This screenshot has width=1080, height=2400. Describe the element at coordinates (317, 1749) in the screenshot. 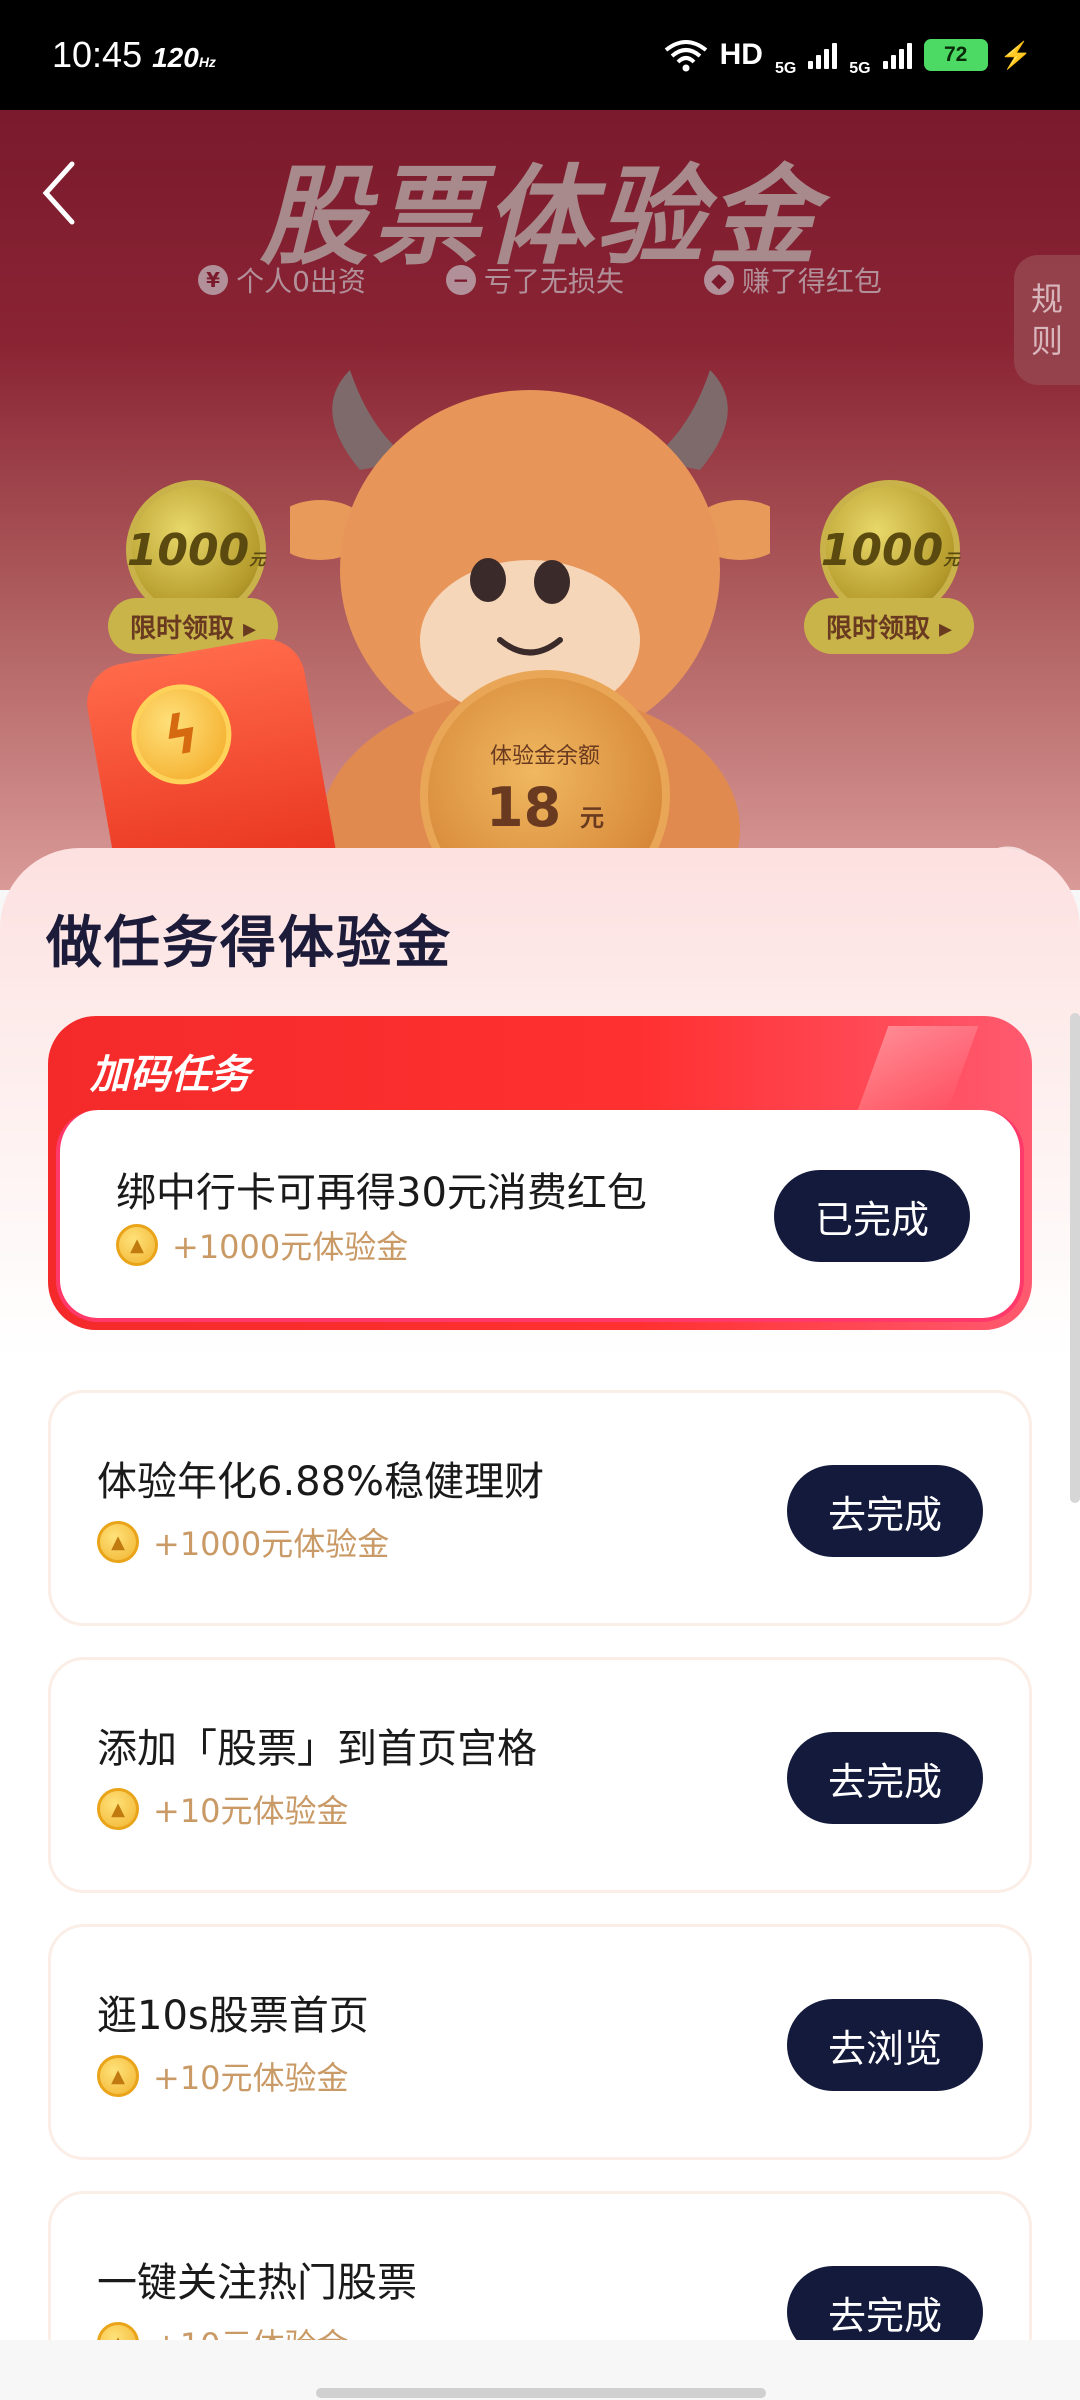

I see `task-name: 添加「股票」到首页宫格` at that location.